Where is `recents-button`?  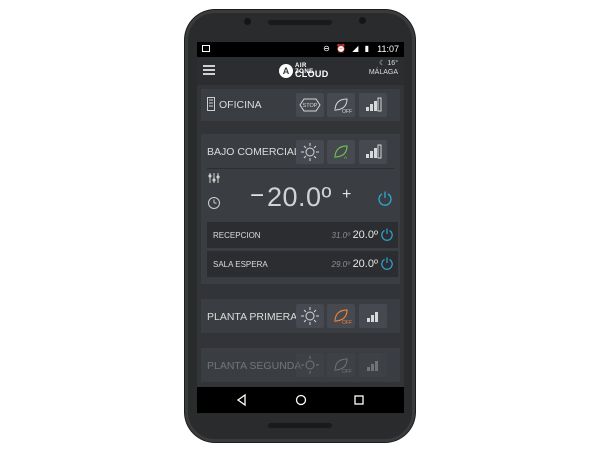 recents-button is located at coordinates (359, 400).